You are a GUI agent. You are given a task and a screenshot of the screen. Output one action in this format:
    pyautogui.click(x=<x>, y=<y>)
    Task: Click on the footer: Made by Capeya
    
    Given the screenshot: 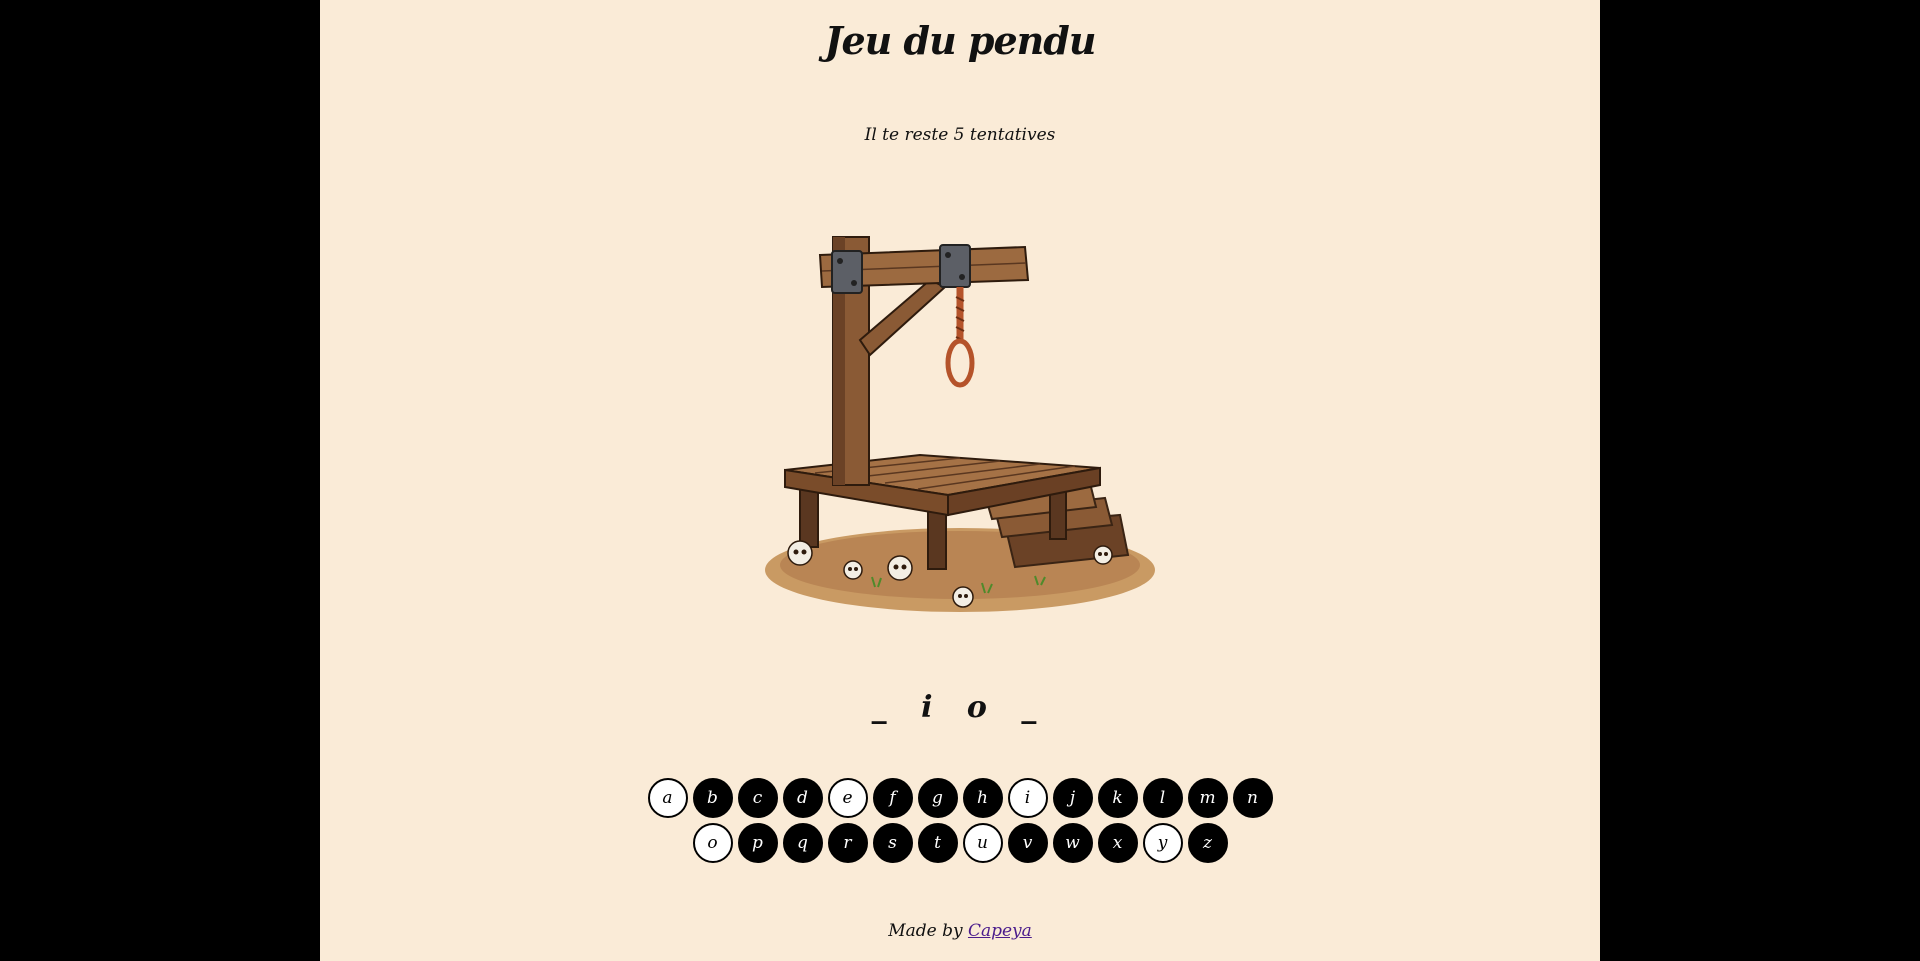 What is the action you would take?
    pyautogui.click(x=960, y=931)
    